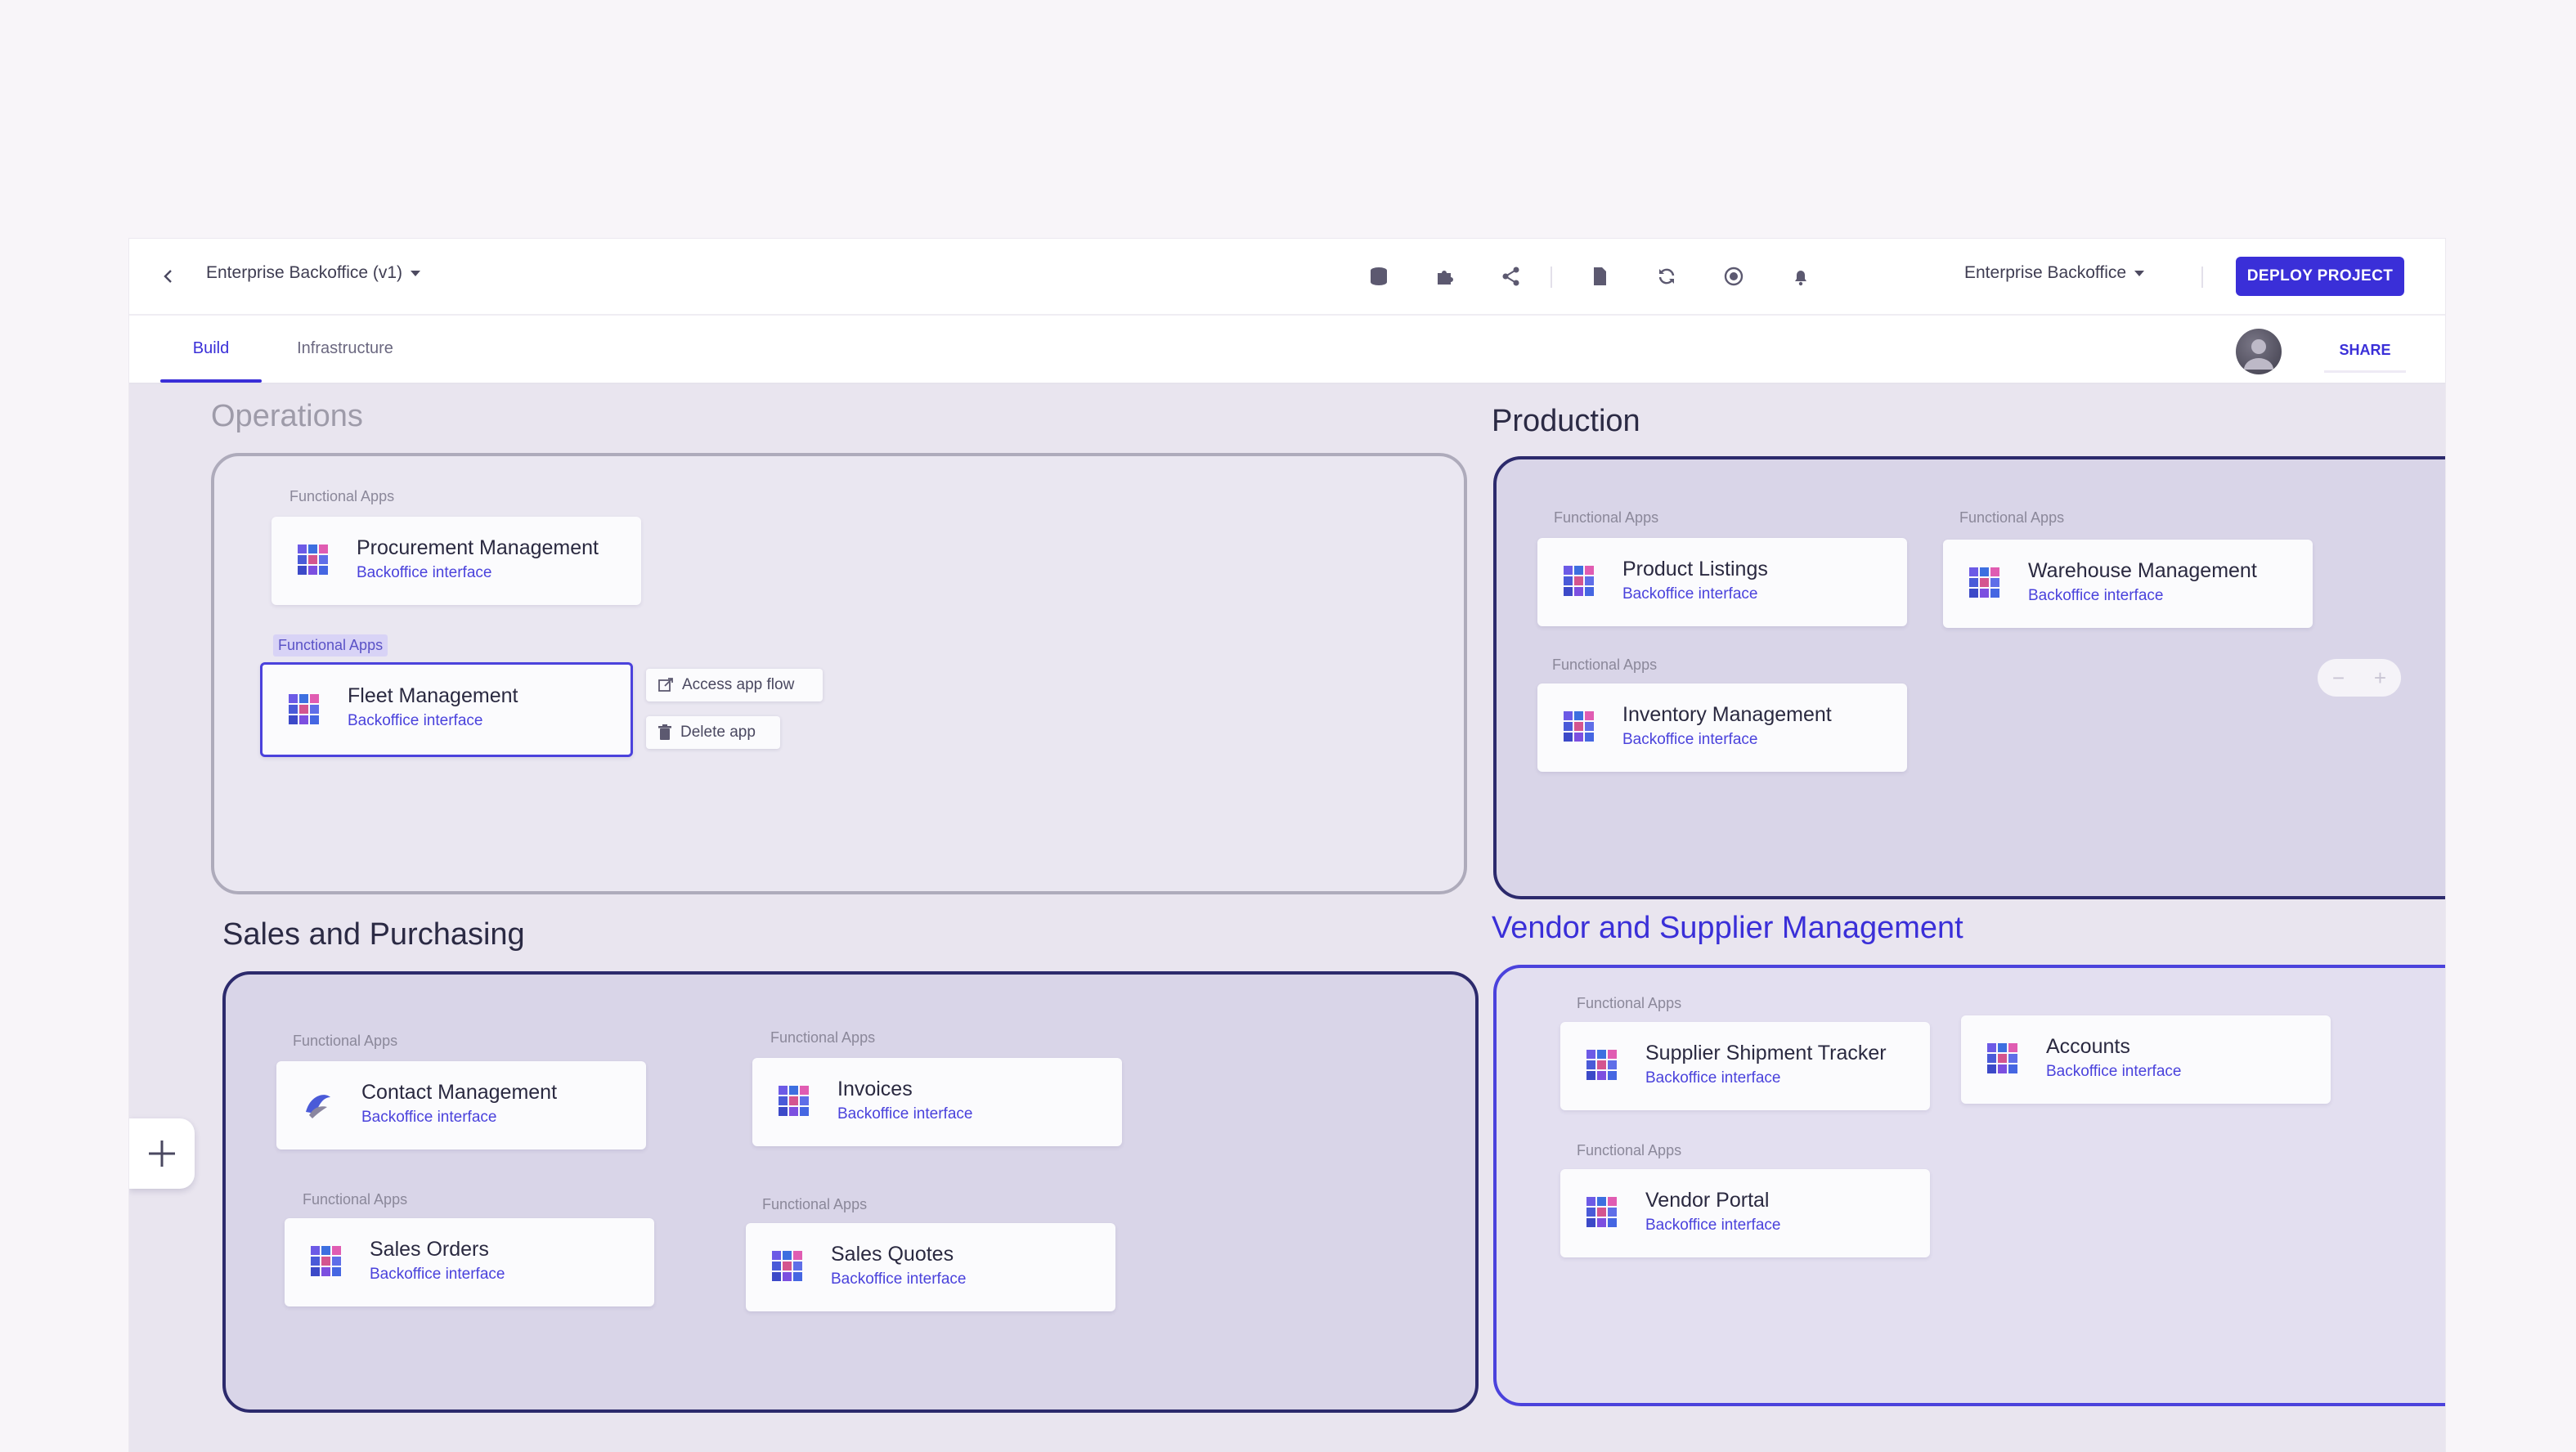  I want to click on database-icon, so click(1378, 276).